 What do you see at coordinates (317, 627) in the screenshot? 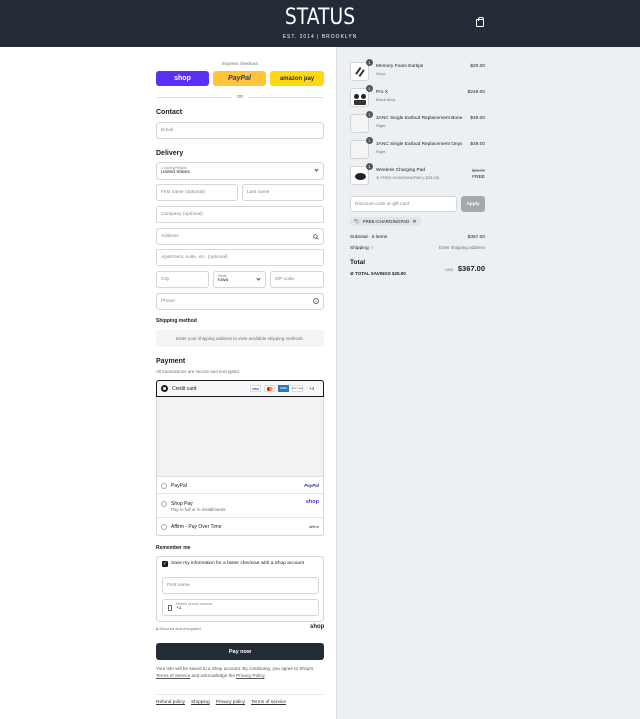
I see `shop-logo: shop` at bounding box center [317, 627].